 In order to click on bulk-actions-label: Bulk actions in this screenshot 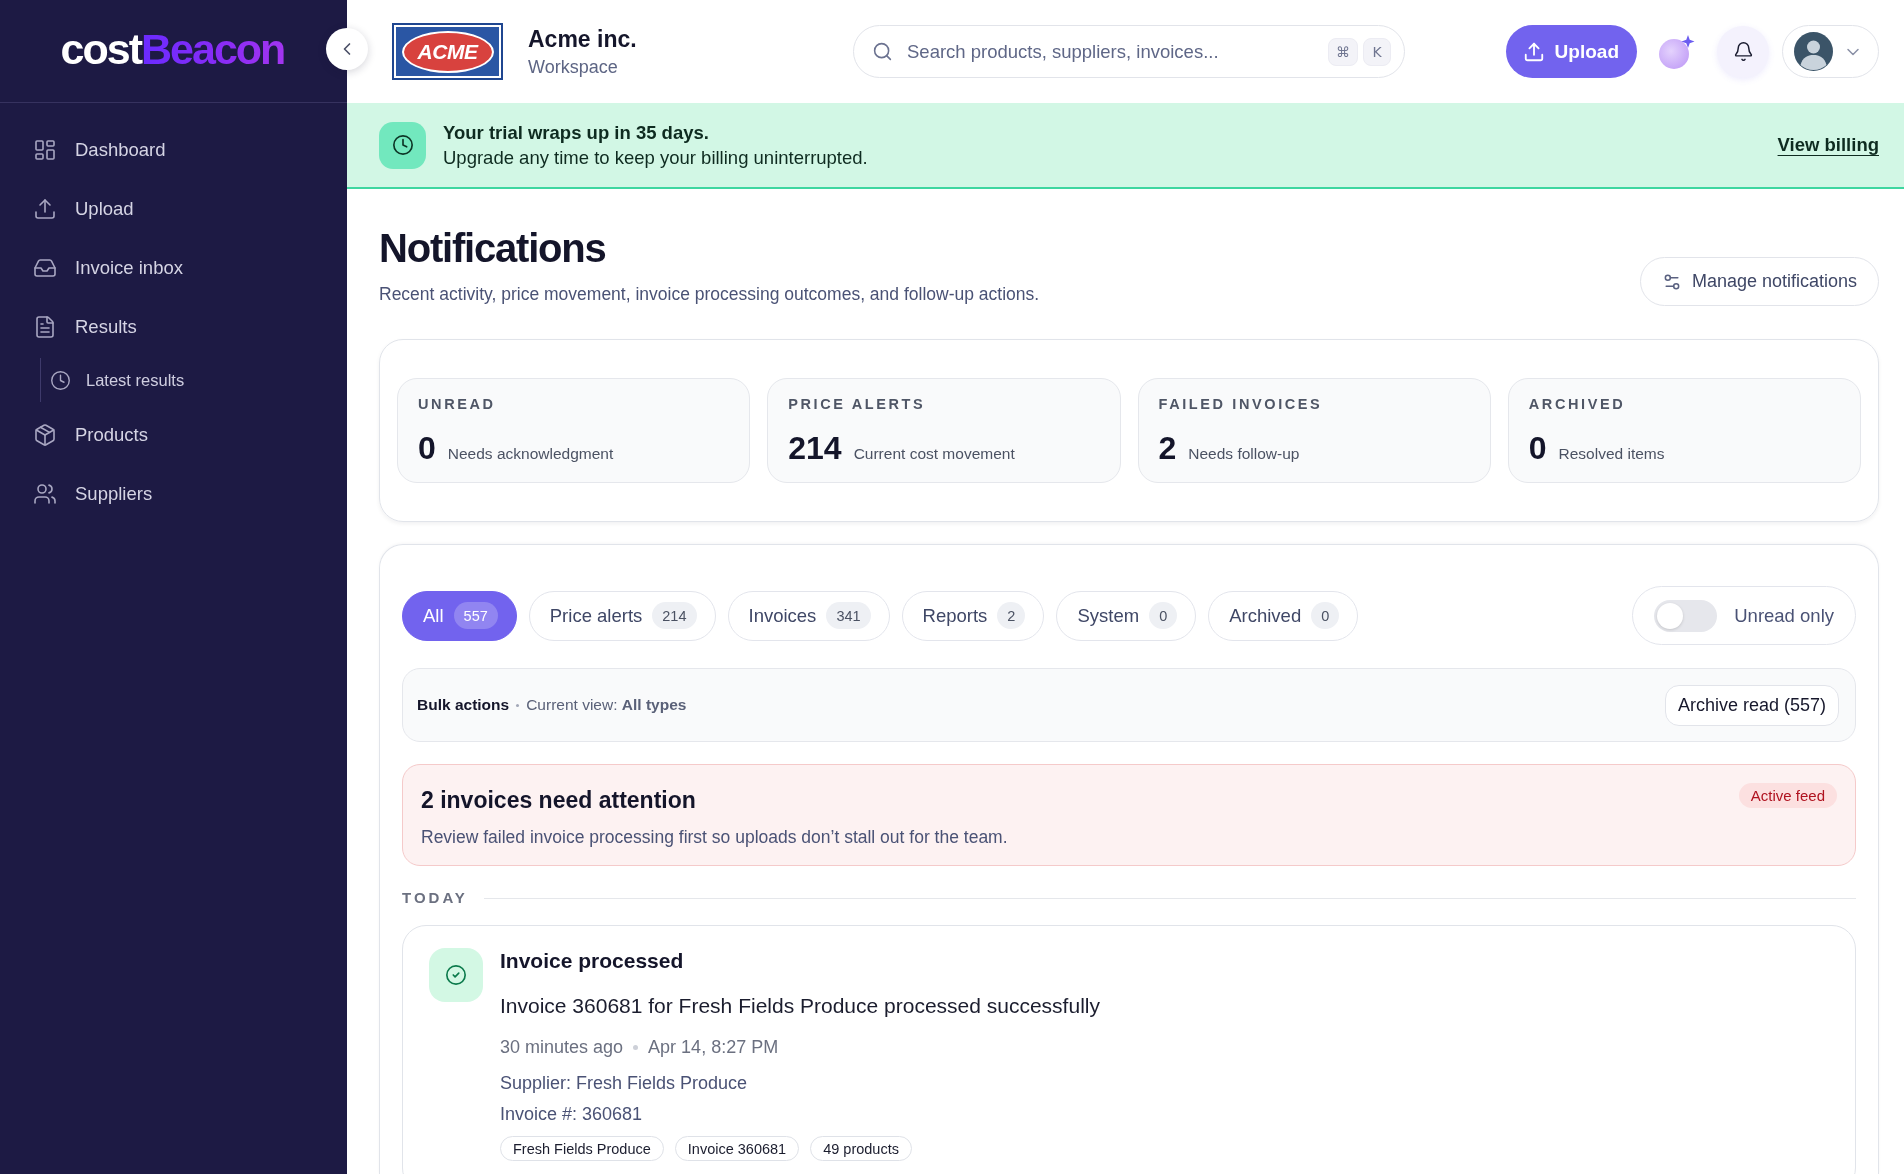, I will do `click(463, 705)`.